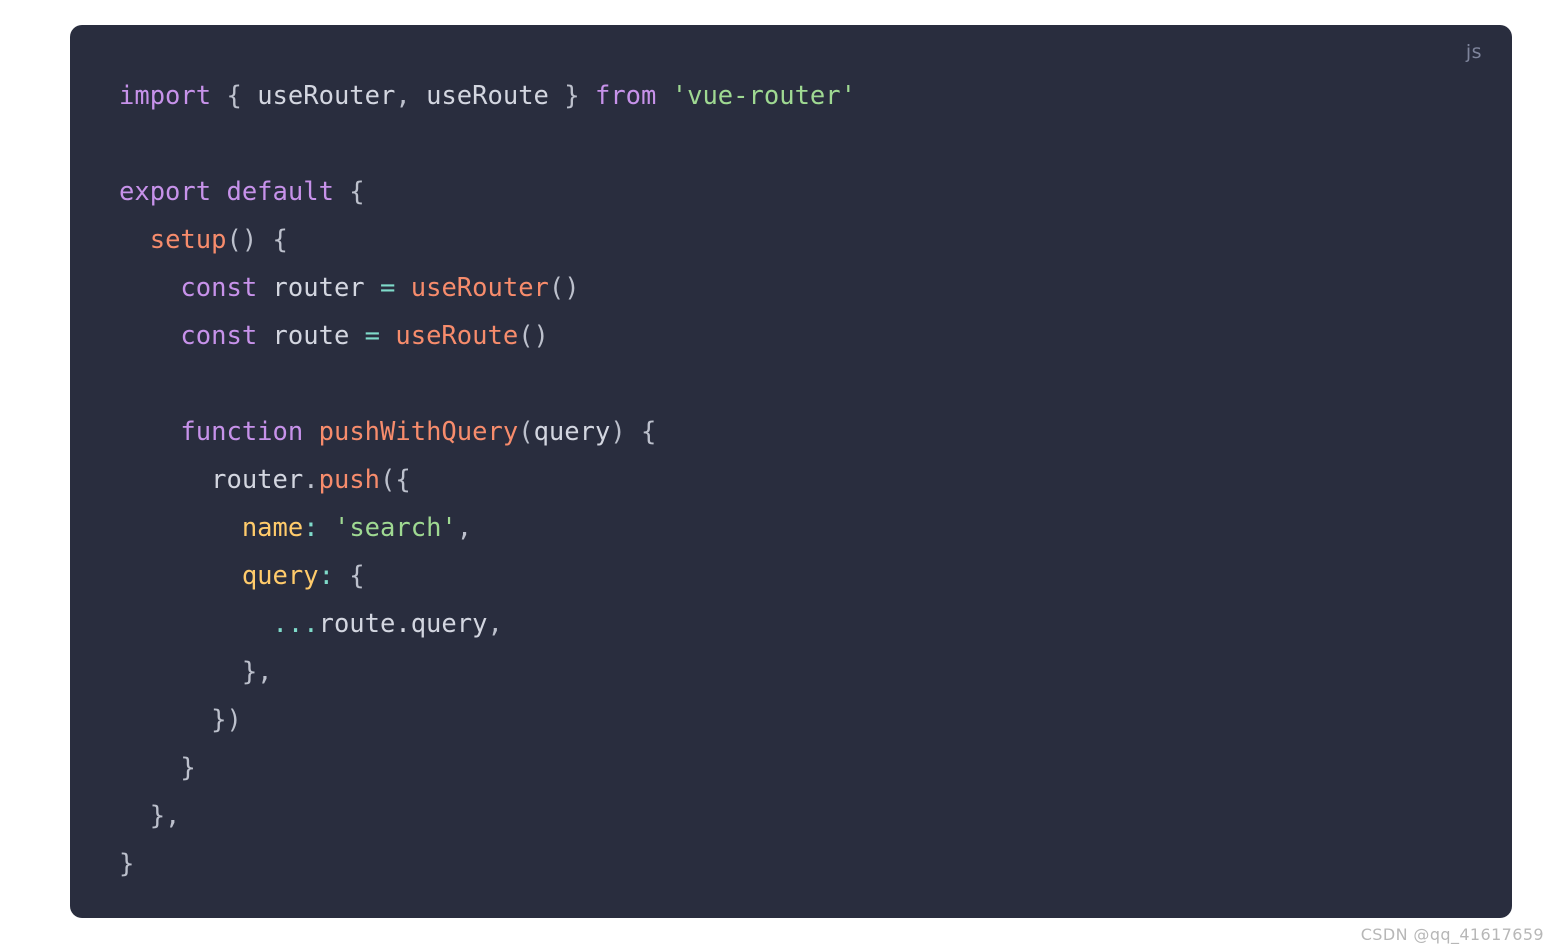  Describe the element at coordinates (805, 624) in the screenshot. I see `code-line: ...route.query,` at that location.